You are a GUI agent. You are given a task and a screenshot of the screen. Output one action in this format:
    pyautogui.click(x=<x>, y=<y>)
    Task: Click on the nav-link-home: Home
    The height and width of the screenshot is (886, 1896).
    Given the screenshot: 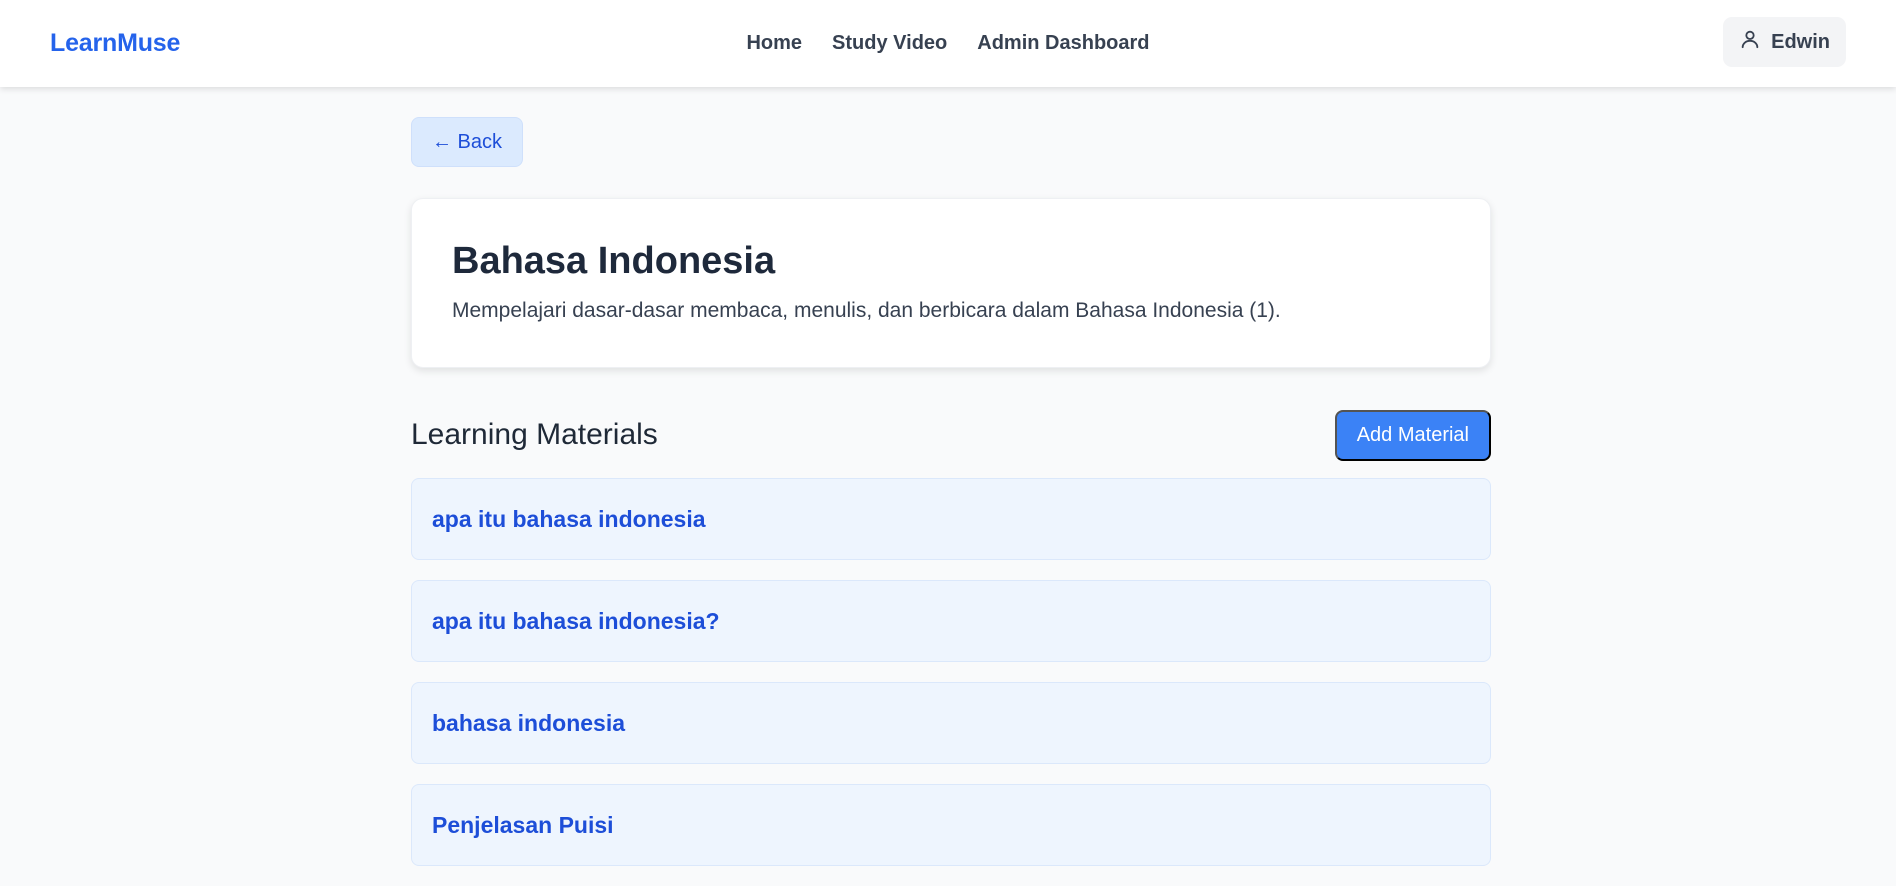 What is the action you would take?
    pyautogui.click(x=774, y=43)
    